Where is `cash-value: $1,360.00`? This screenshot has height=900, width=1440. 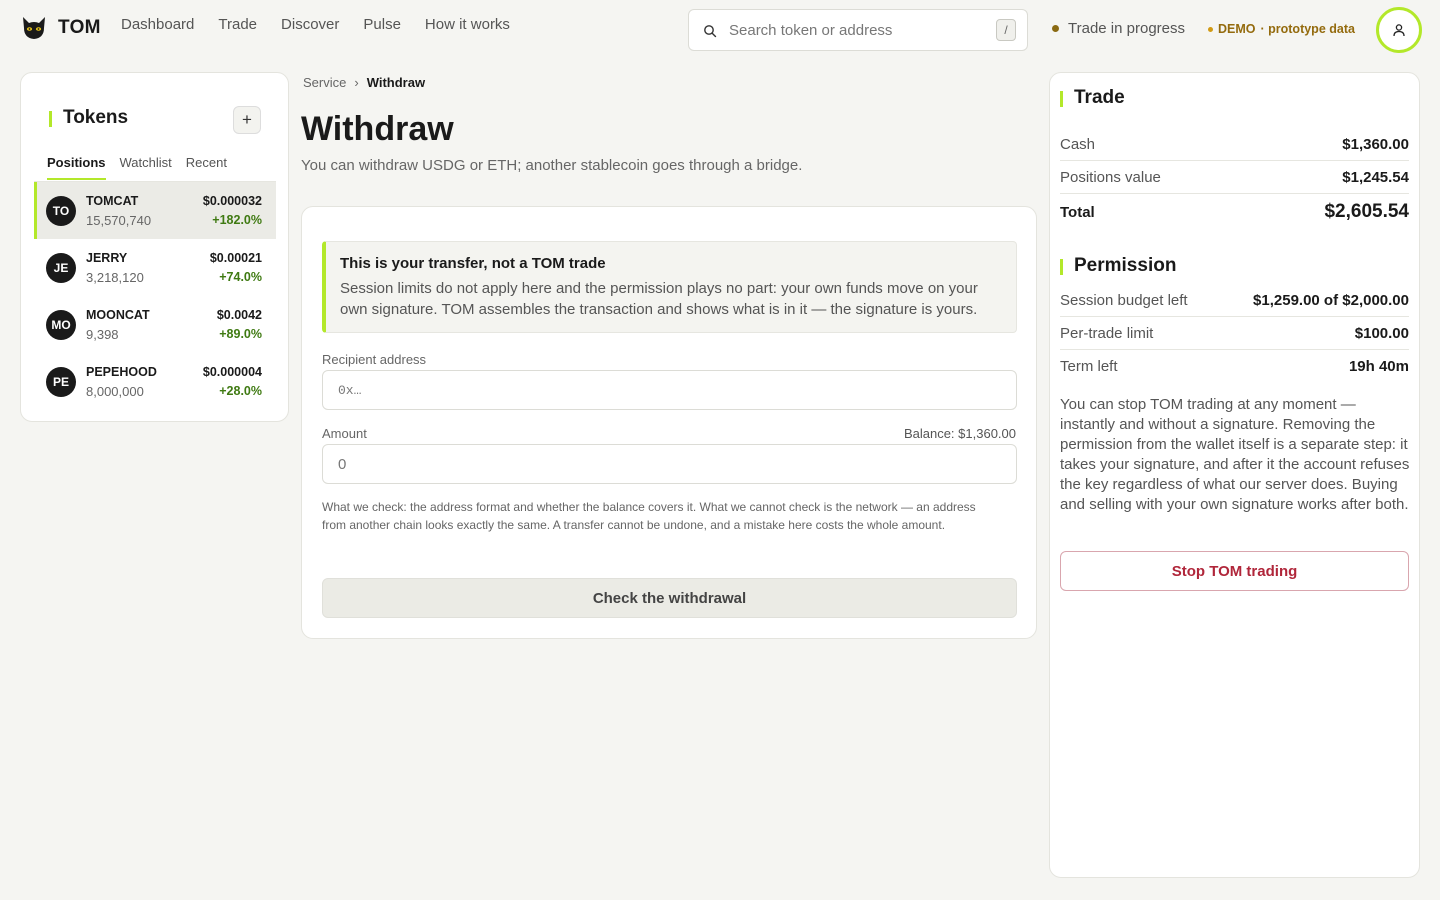
cash-value: $1,360.00 is located at coordinates (1375, 144).